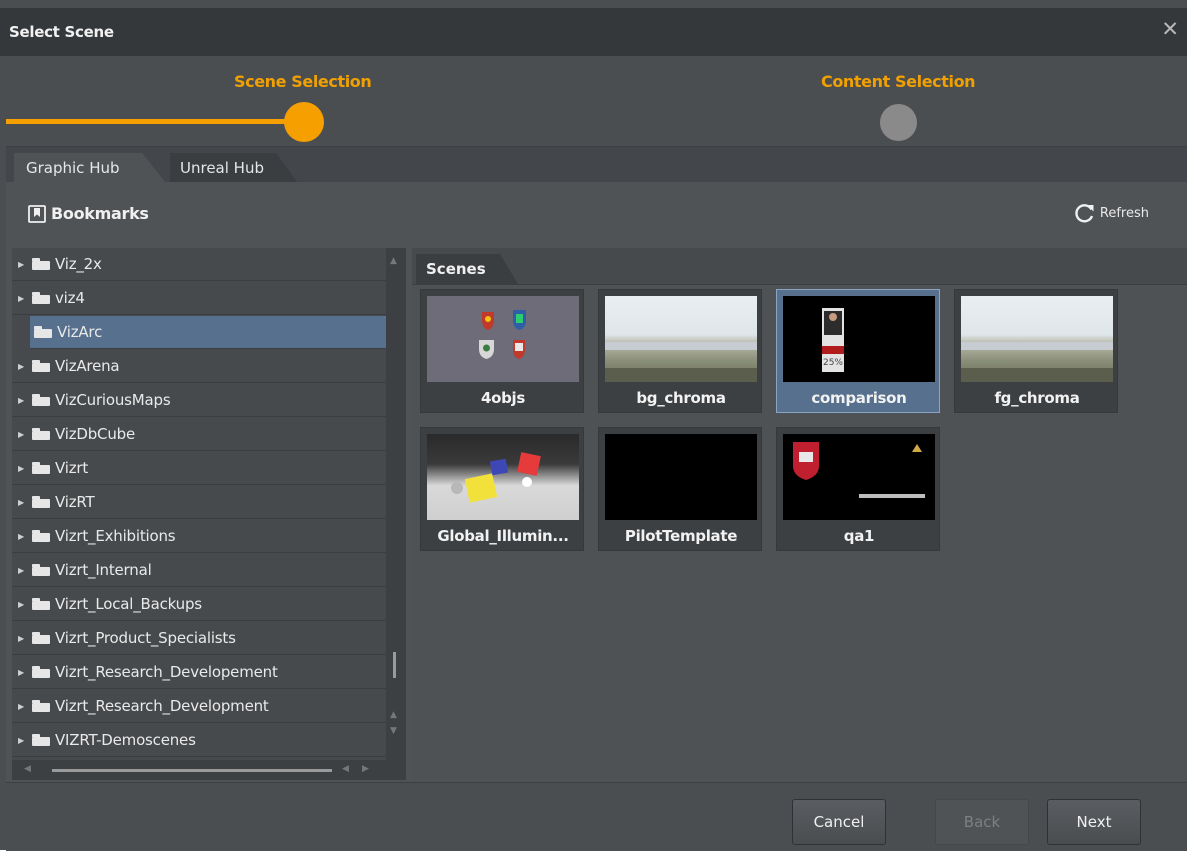 This screenshot has height=851, width=1187. What do you see at coordinates (859, 470) in the screenshot?
I see `scene-qa1-preview` at bounding box center [859, 470].